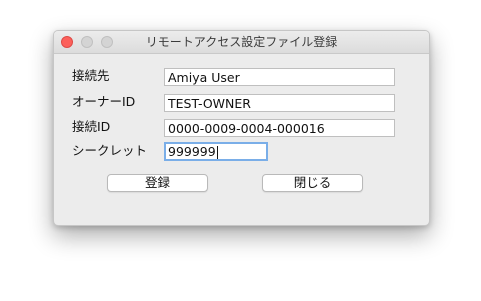  Describe the element at coordinates (107, 42) in the screenshot. I see `zoom-window-icon` at that location.